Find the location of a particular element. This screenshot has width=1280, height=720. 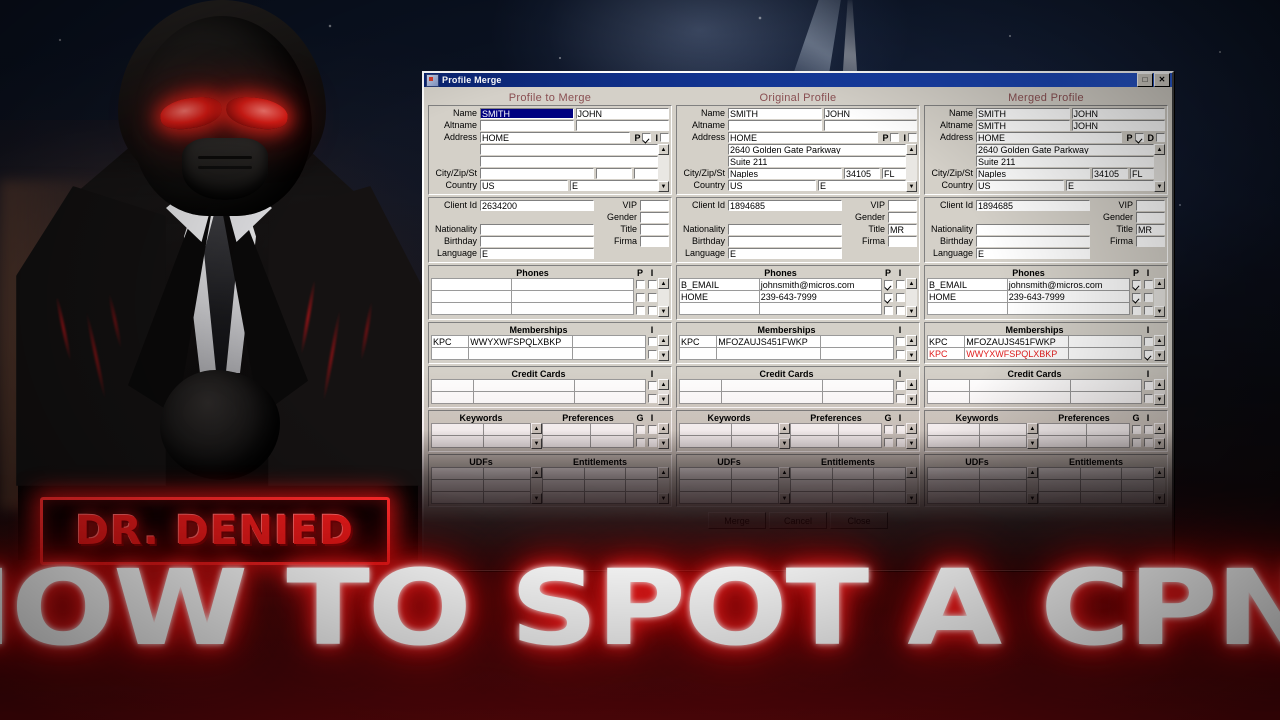

membership-program-cell is located at coordinates (450, 353).